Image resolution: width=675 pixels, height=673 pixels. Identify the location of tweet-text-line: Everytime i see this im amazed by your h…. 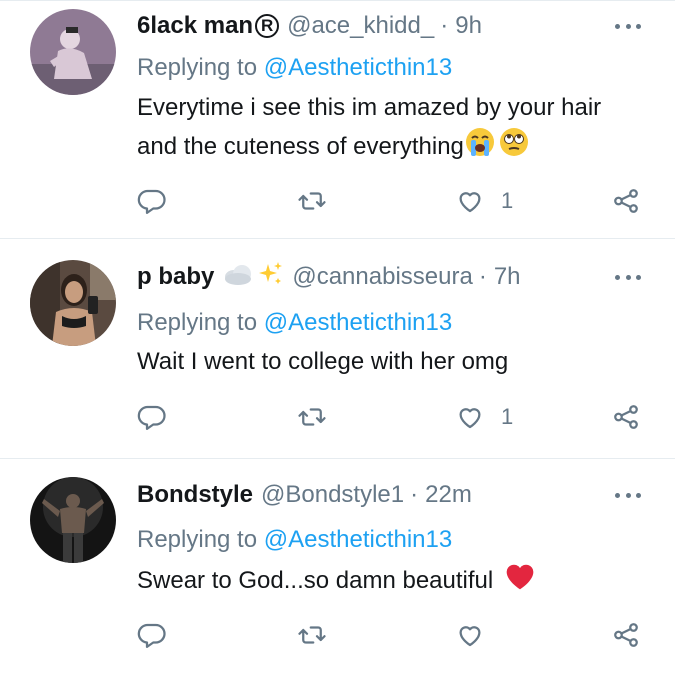
(369, 107).